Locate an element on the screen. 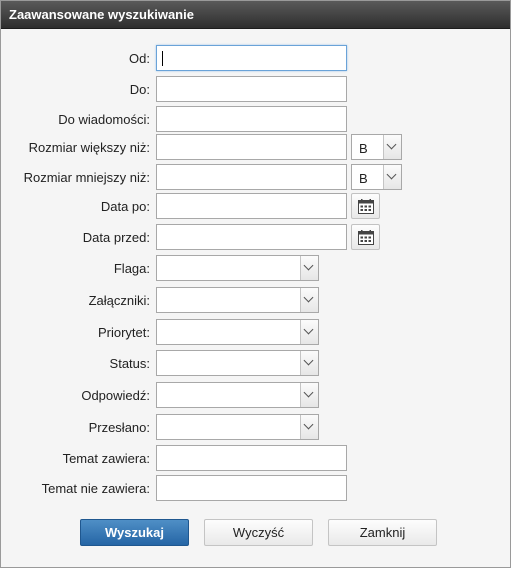  date-before-calendar-button is located at coordinates (365, 237).